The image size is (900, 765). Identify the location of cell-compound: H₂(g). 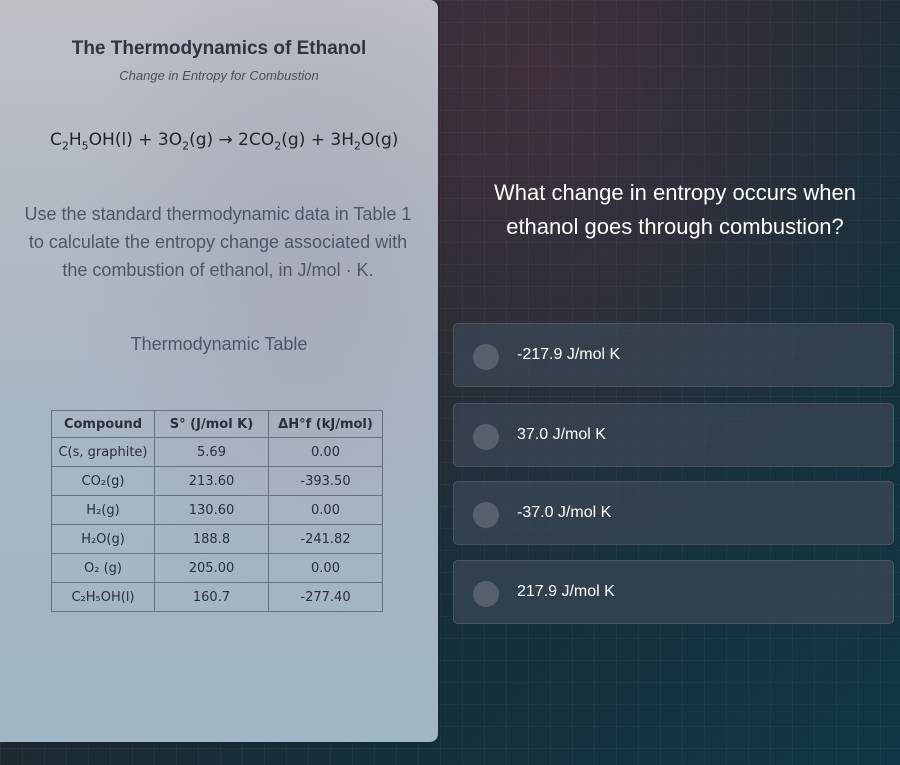
(103, 510).